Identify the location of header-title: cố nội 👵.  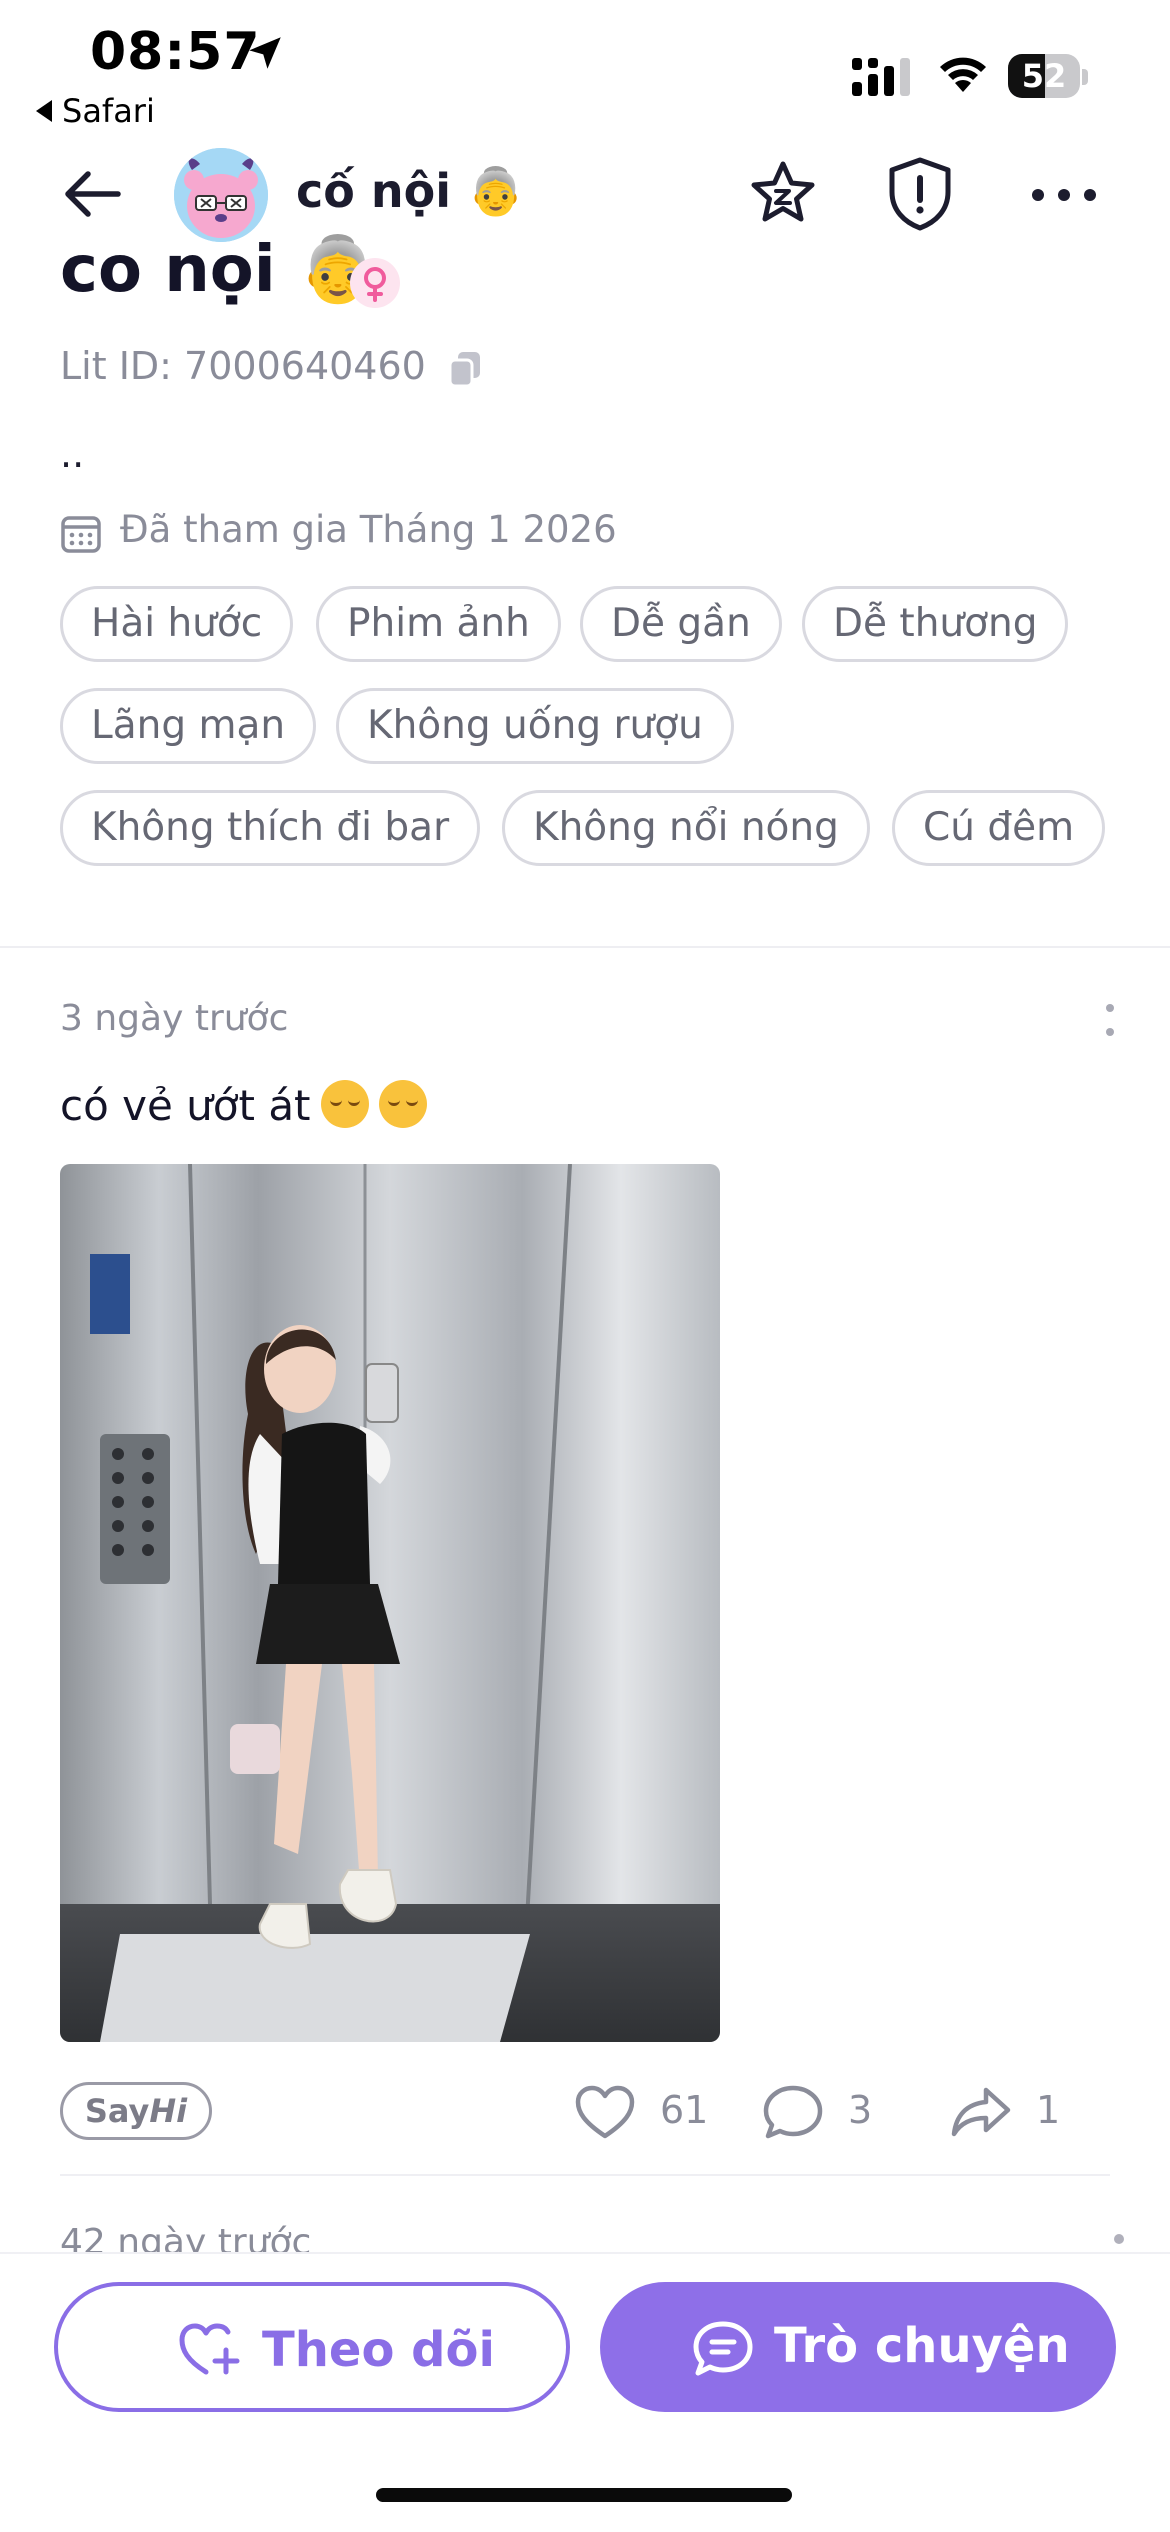
(410, 191).